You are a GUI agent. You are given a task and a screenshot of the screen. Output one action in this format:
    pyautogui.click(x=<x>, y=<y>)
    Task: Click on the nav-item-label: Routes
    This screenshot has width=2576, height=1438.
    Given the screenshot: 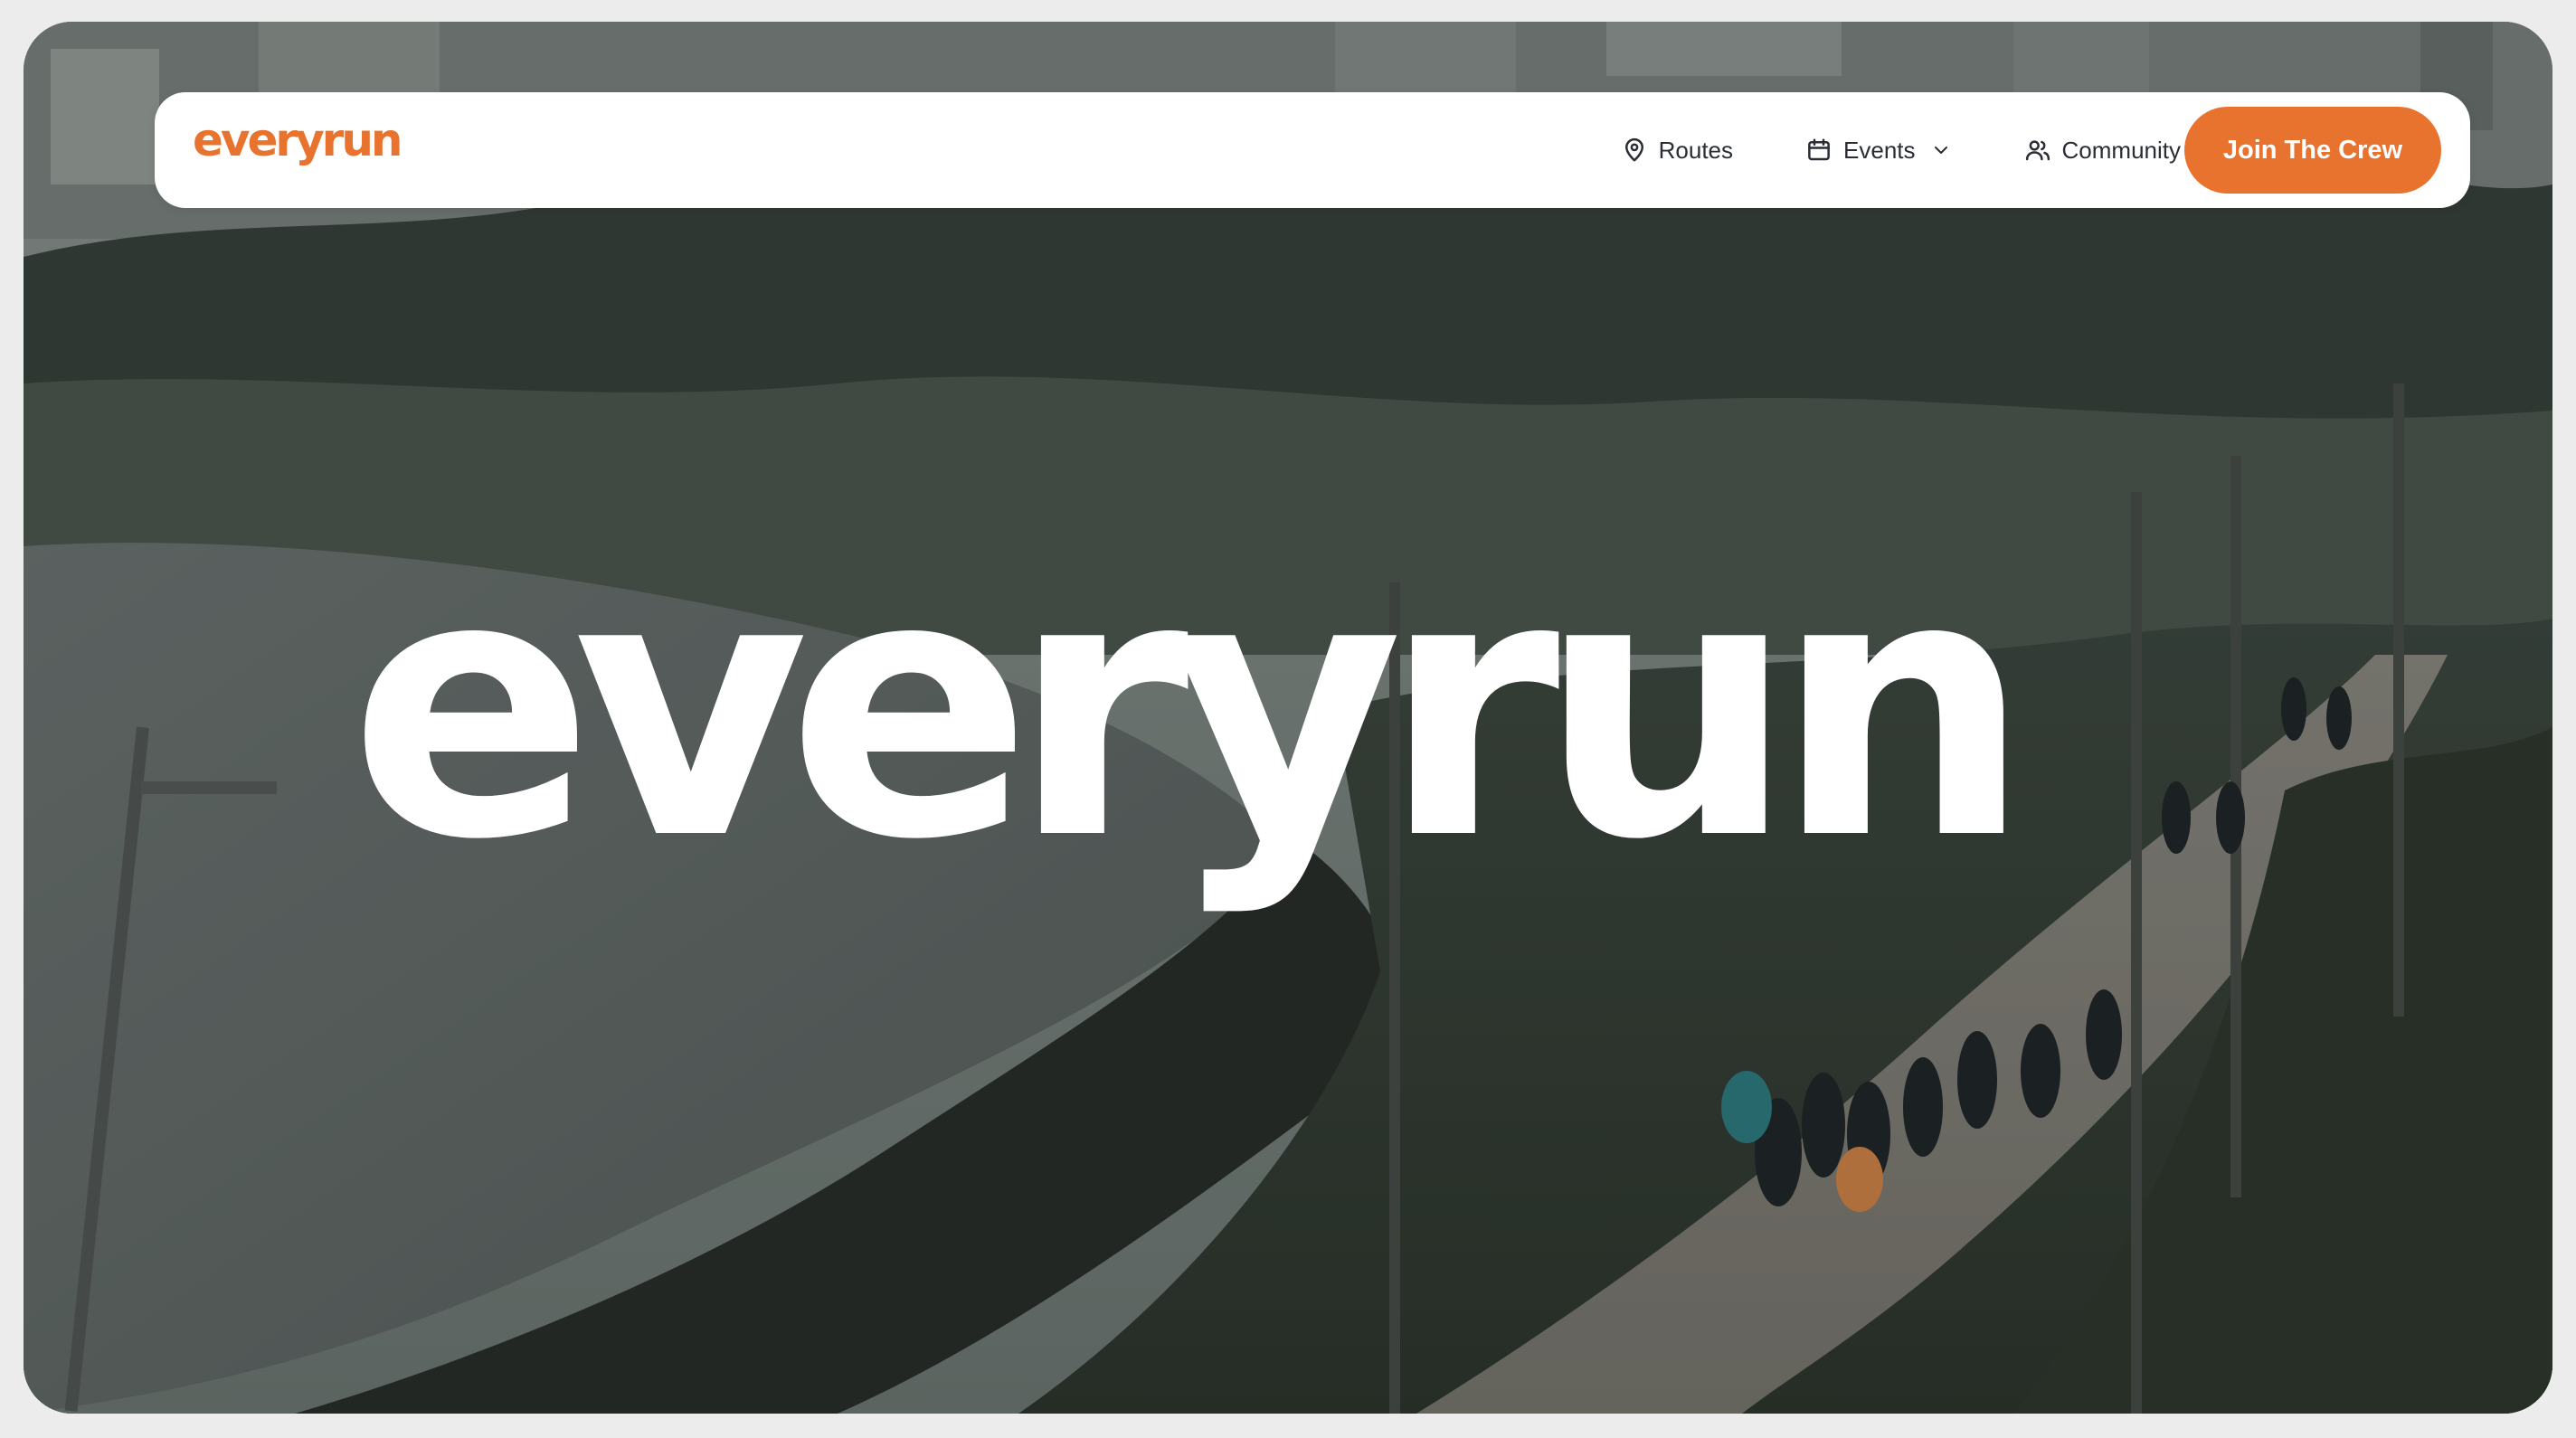 What is the action you would take?
    pyautogui.click(x=1696, y=150)
    